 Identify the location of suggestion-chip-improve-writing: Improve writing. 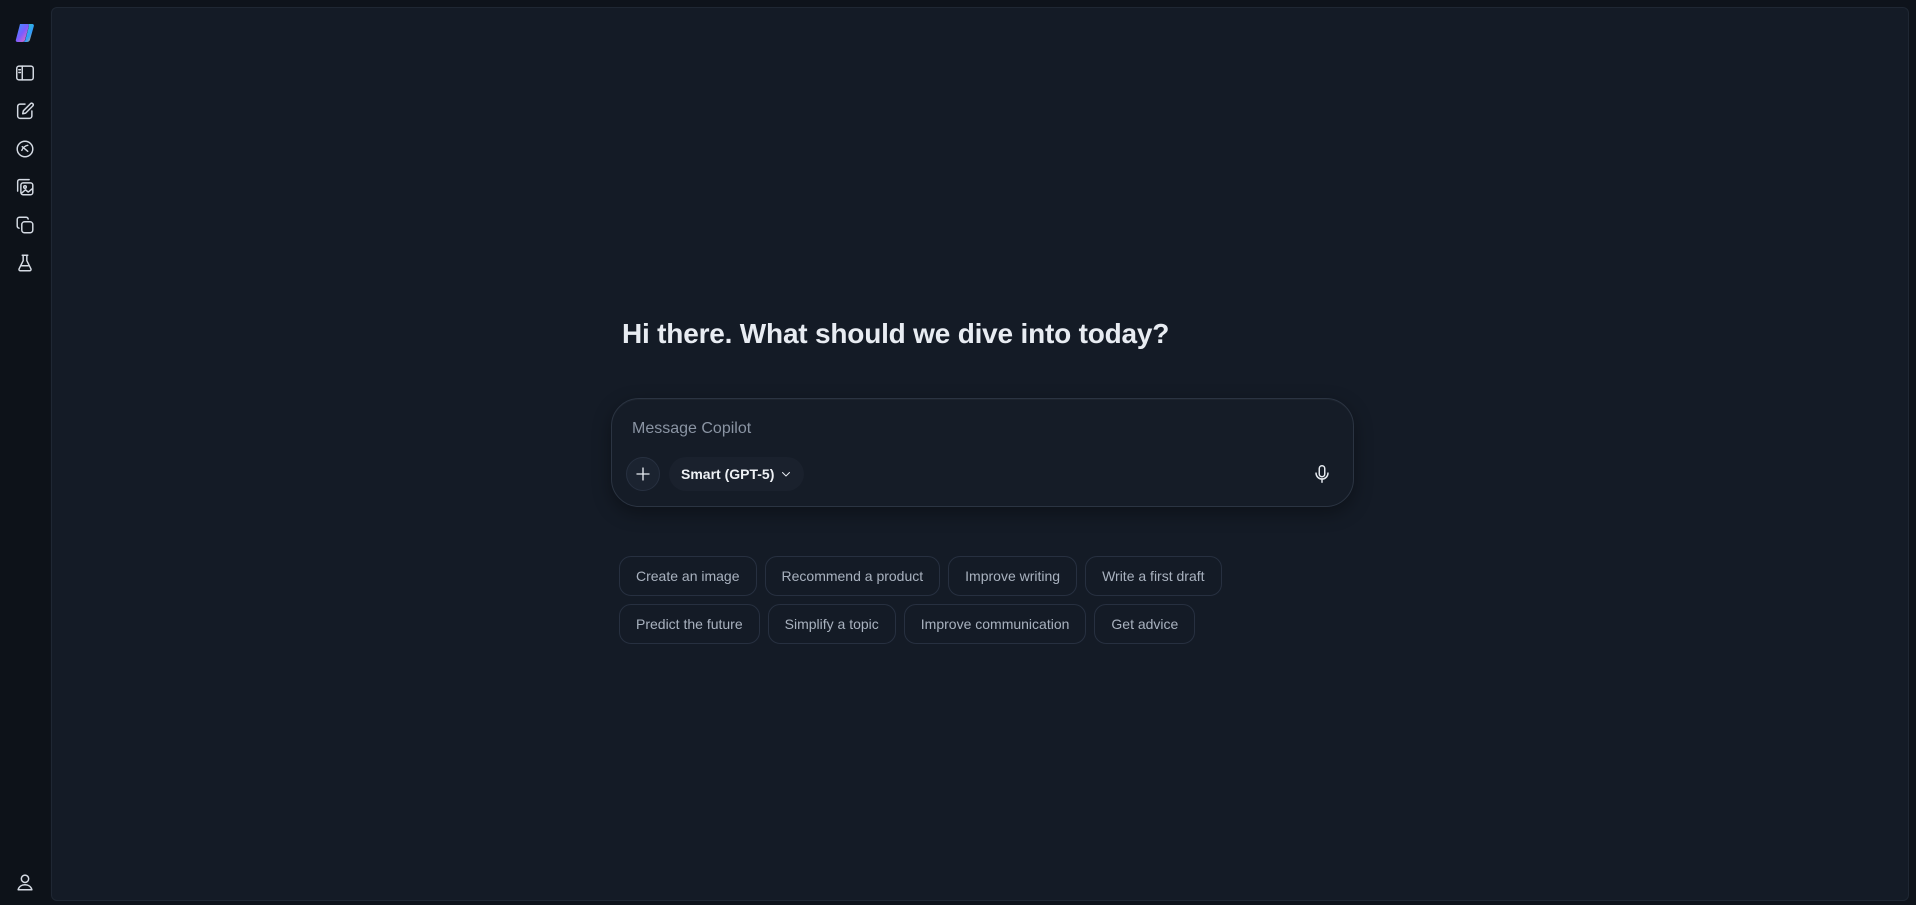
(1013, 576).